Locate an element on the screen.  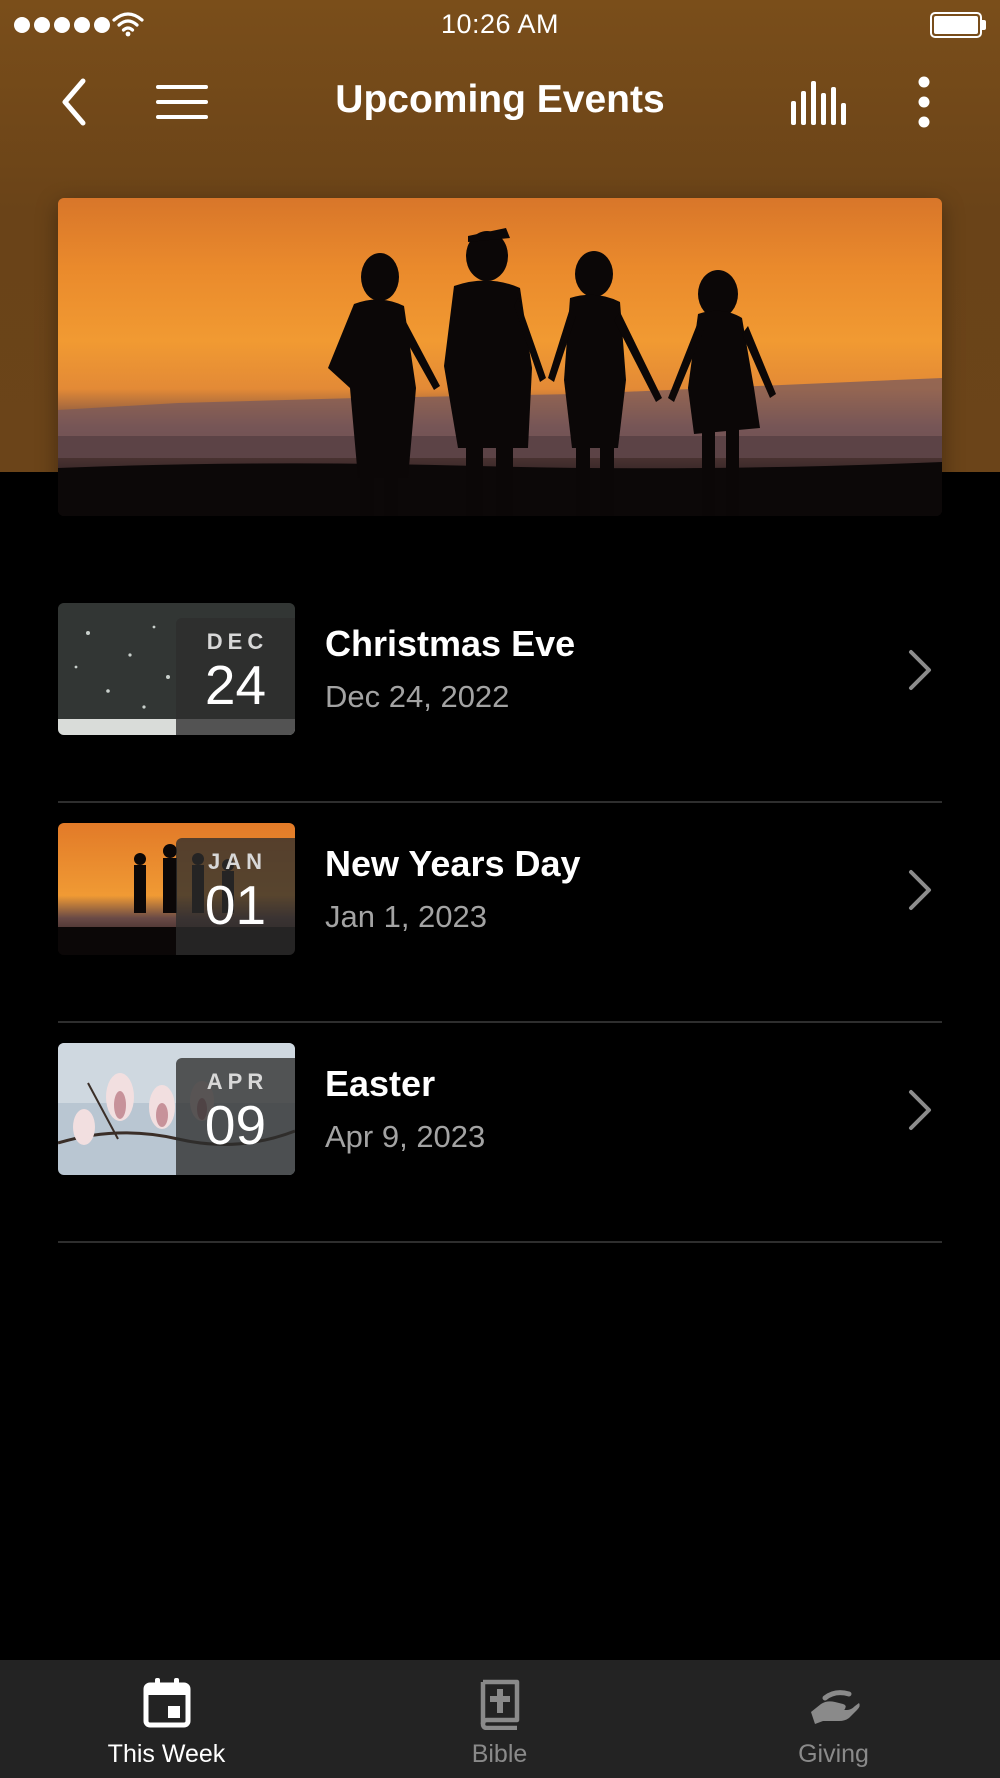
stats-button is located at coordinates (818, 102).